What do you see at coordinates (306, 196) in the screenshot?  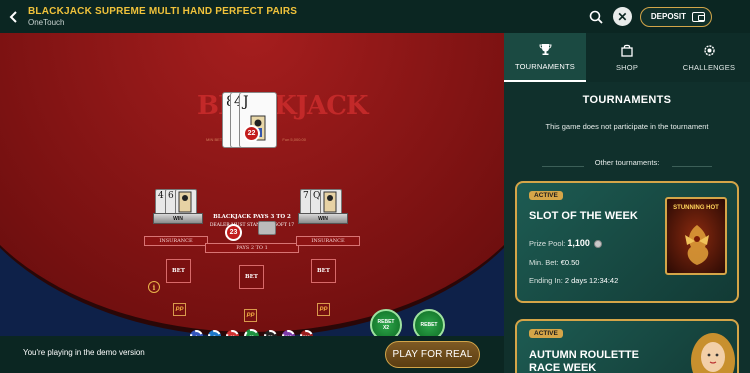 I see `right-card-1-rank: 7` at bounding box center [306, 196].